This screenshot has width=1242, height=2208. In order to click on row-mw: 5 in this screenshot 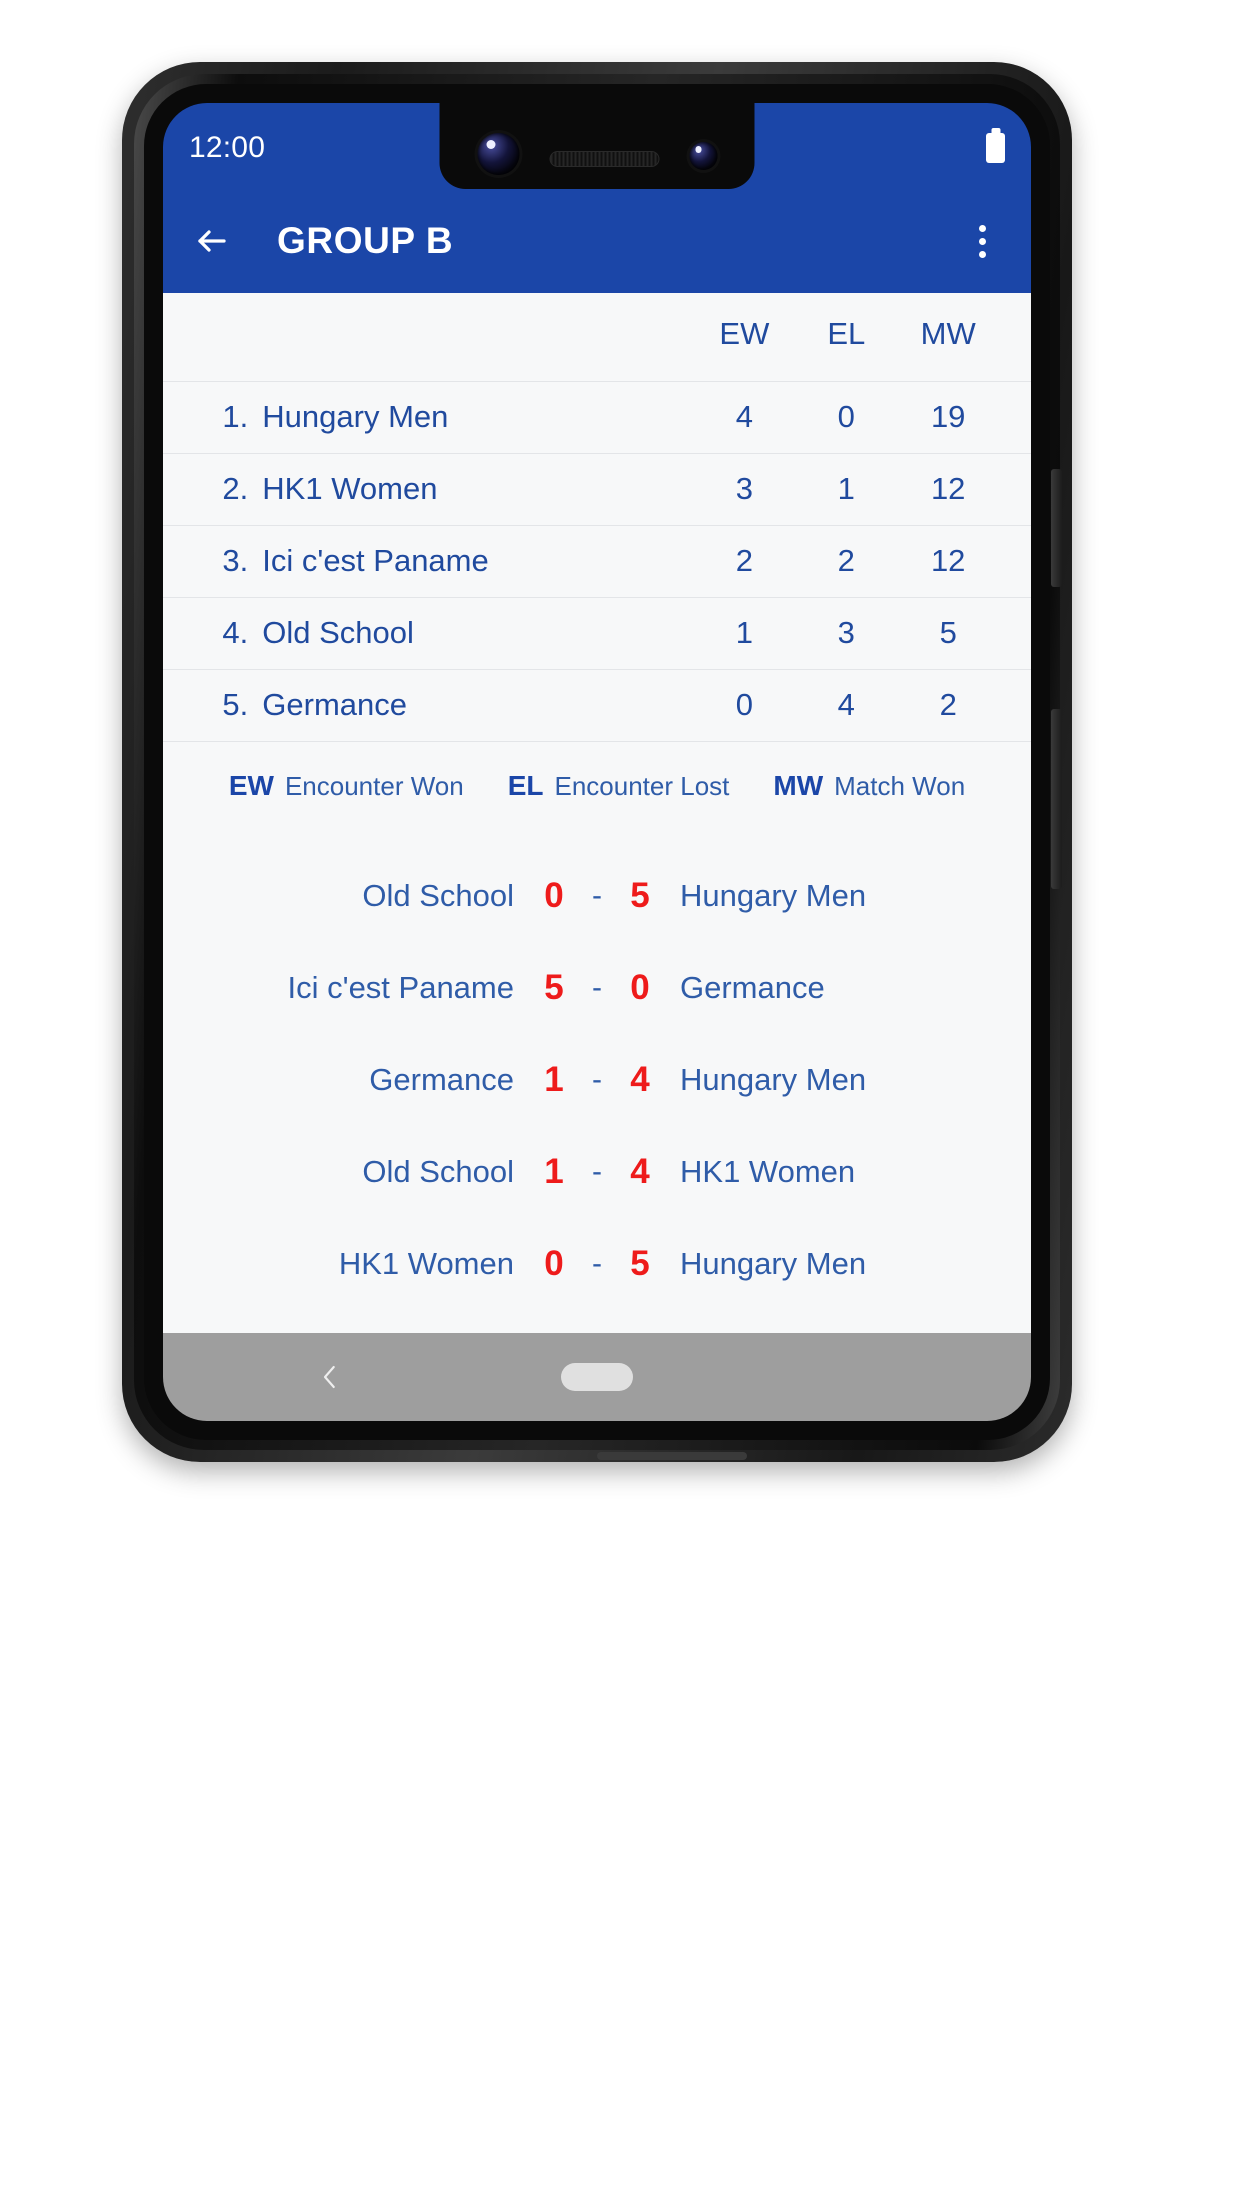, I will do `click(948, 632)`.